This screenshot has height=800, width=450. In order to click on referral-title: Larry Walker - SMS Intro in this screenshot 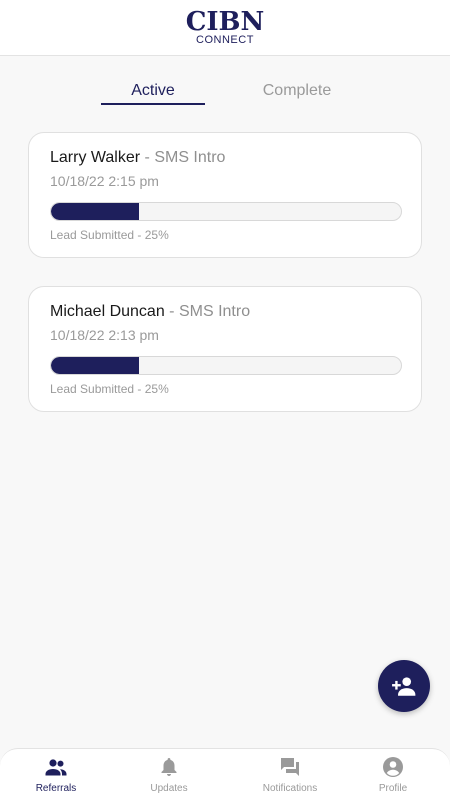, I will do `click(137, 158)`.